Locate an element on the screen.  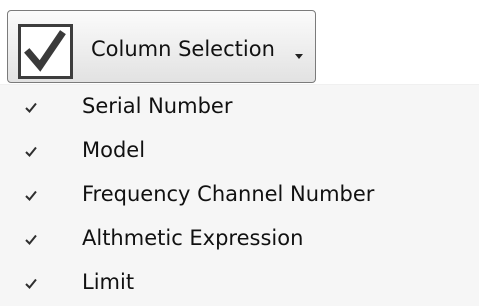
menu-item-limit: Limit is located at coordinates (239, 283).